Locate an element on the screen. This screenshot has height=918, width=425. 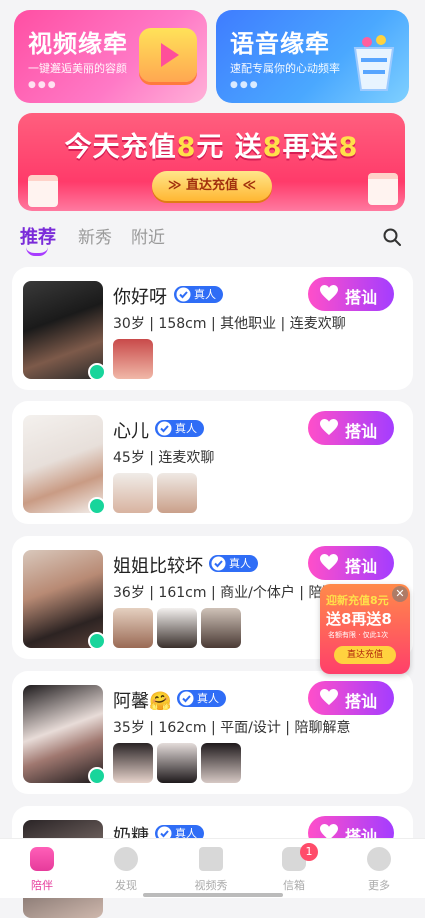
nav-item-video-show: 视频秀 is located at coordinates (211, 870).